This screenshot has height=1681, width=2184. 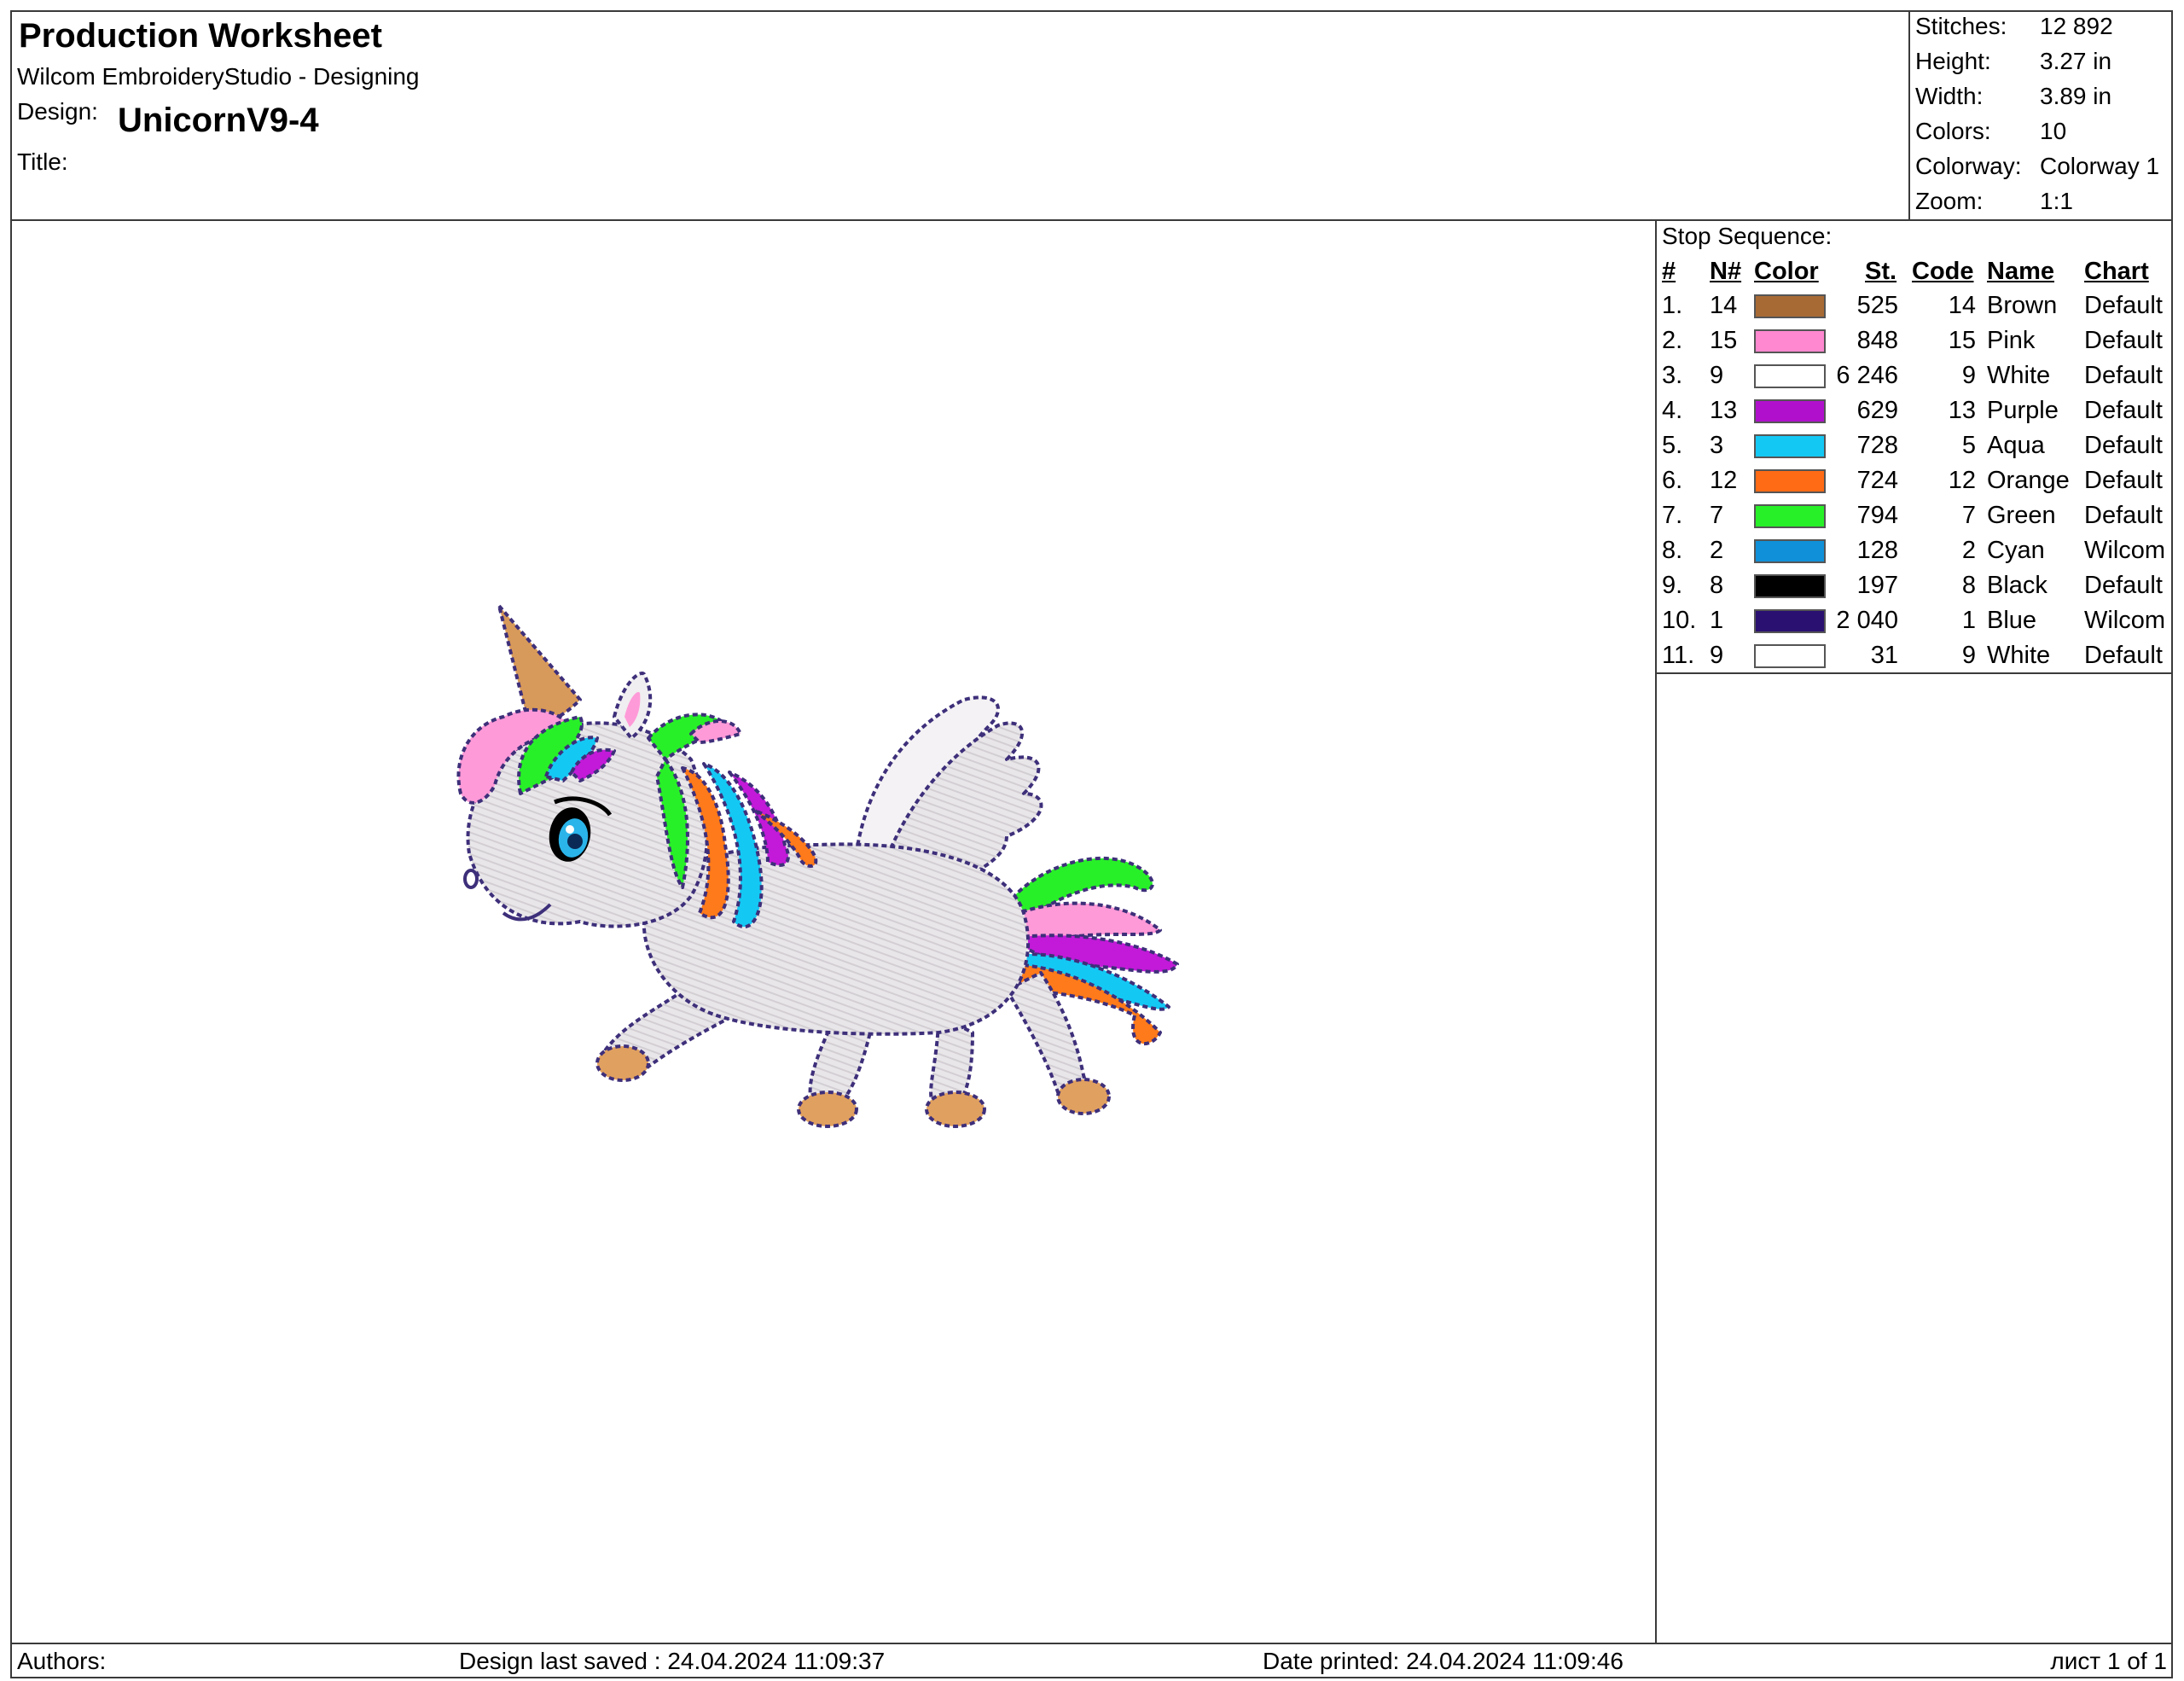 What do you see at coordinates (1962, 411) in the screenshot?
I see `cell-code: 13` at bounding box center [1962, 411].